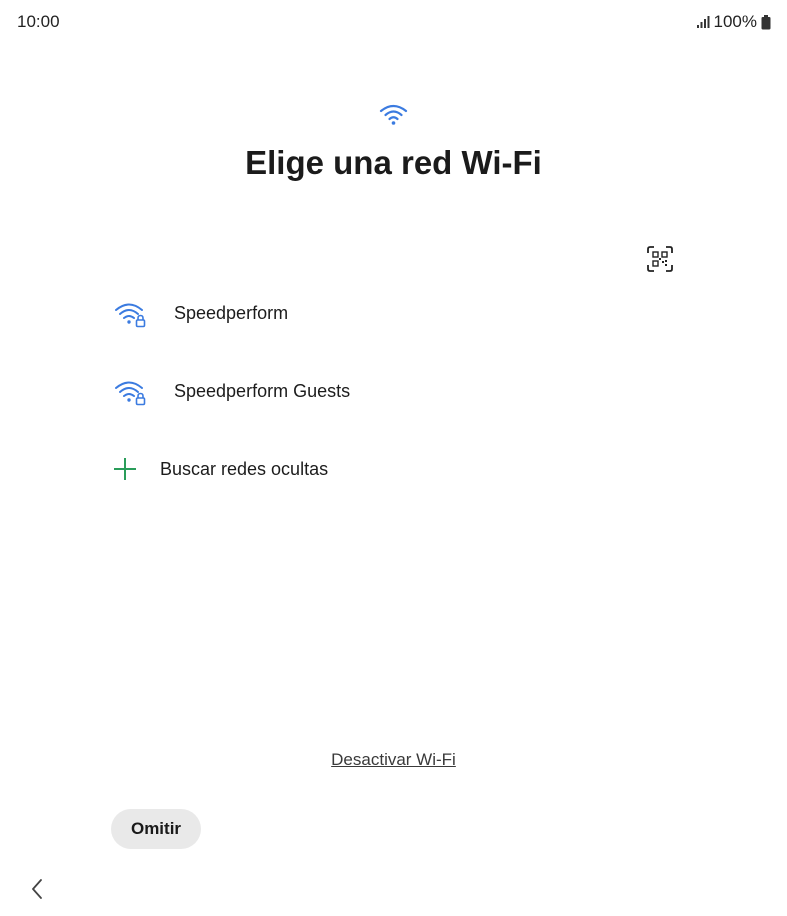 This screenshot has width=787, height=916. Describe the element at coordinates (231, 312) in the screenshot. I see `network-name: Speedperform` at that location.